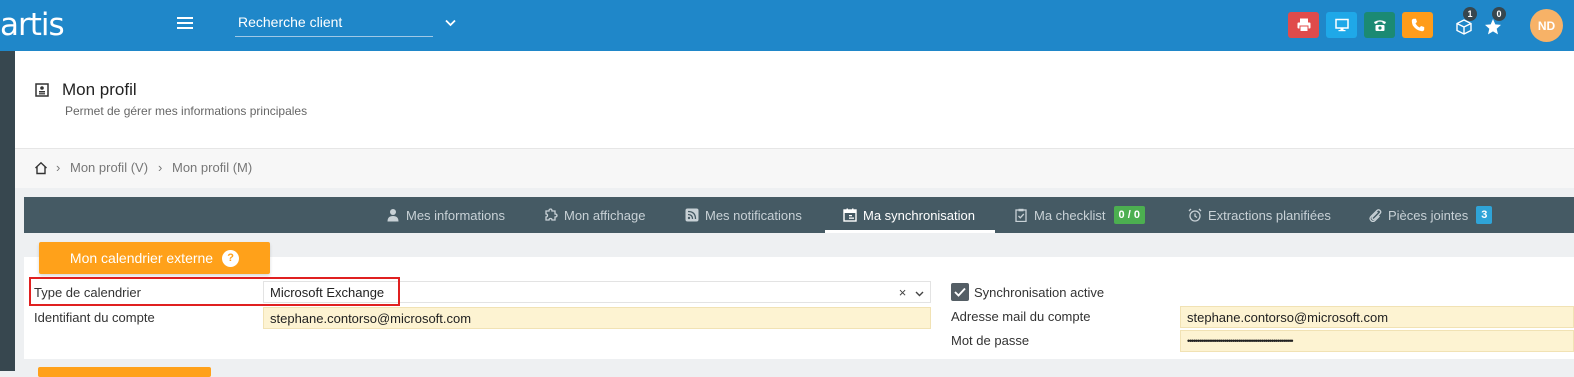  What do you see at coordinates (903, 292) in the screenshot?
I see `clear-icon: ×` at bounding box center [903, 292].